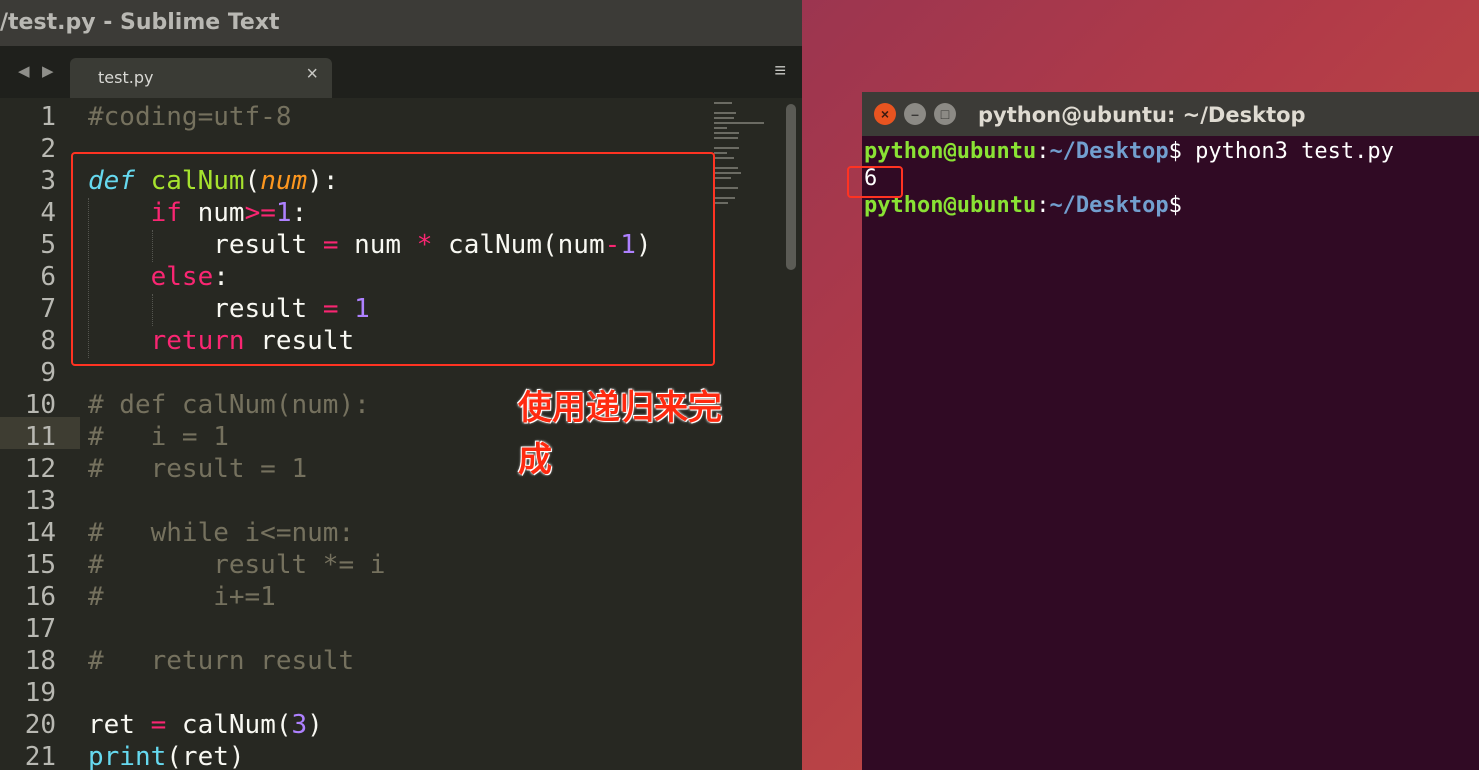 This screenshot has height=770, width=1479. Describe the element at coordinates (48, 71) in the screenshot. I see `nav-forward-icon: ▶` at that location.